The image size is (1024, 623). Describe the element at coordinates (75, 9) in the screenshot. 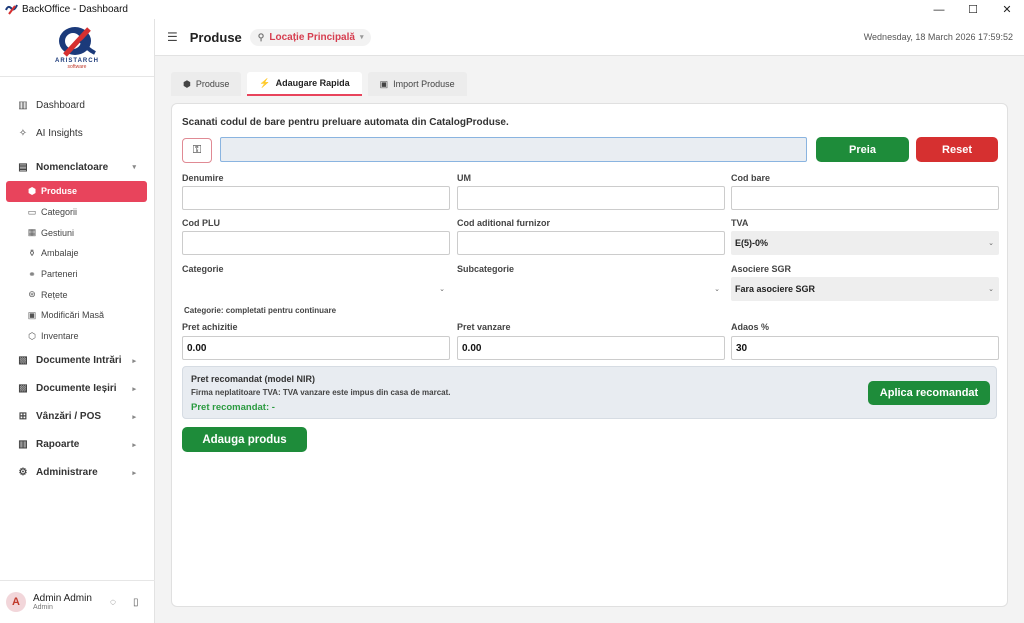

I see `window-title: BackOffice - Dashboard` at that location.